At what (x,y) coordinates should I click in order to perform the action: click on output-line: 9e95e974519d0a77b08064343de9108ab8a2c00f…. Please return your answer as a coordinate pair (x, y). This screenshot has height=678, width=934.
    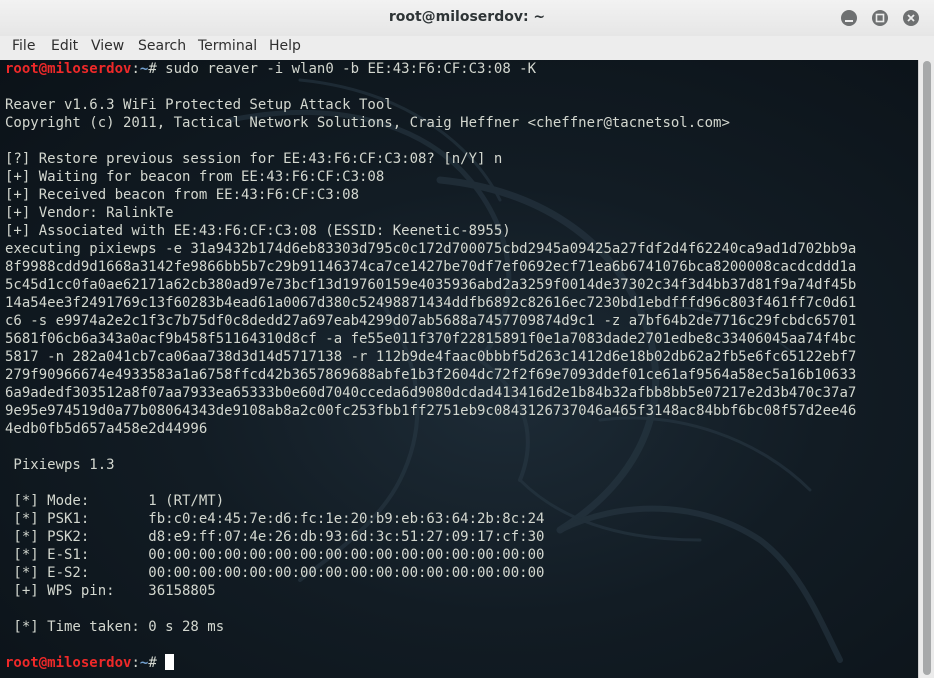
    Looking at the image, I should click on (430, 411).